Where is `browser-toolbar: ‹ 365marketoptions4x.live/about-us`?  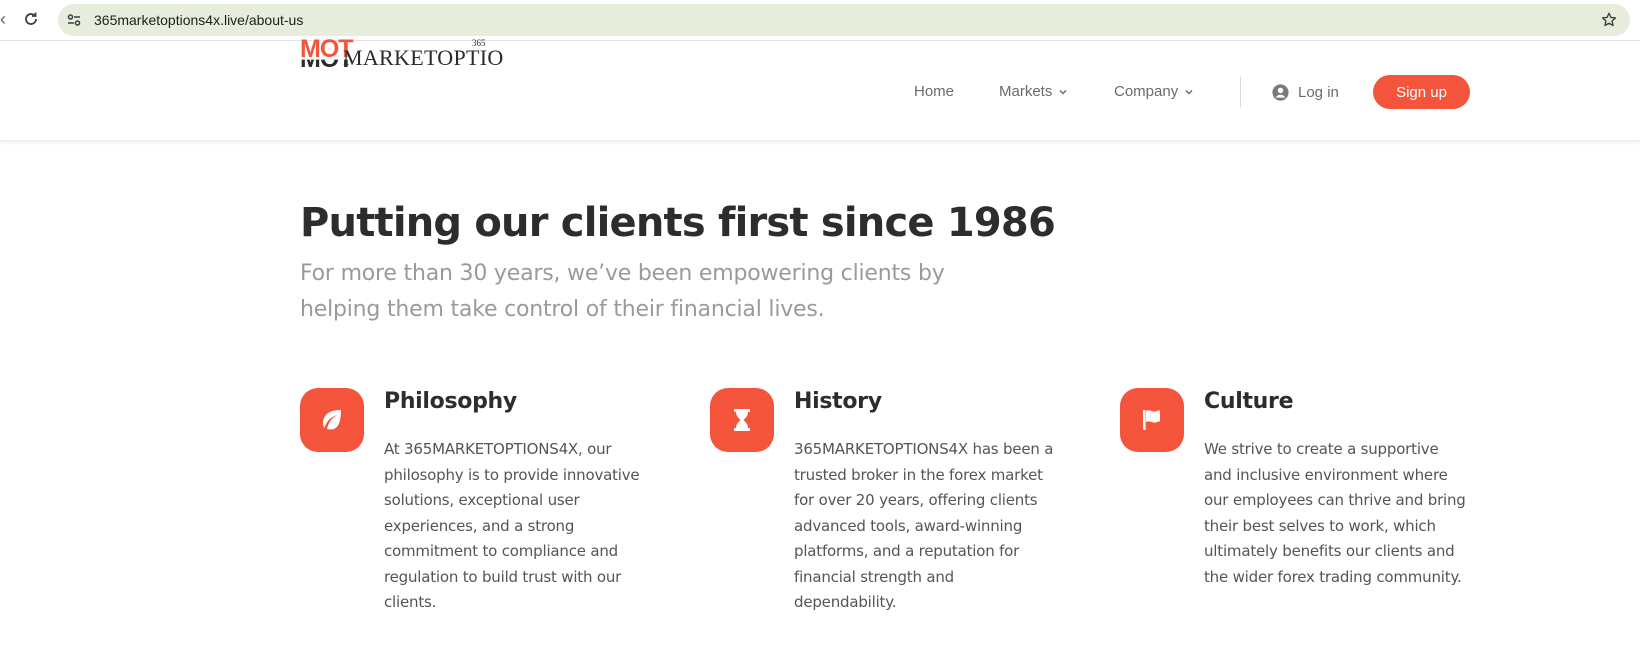
browser-toolbar: ‹ 365marketoptions4x.live/about-us is located at coordinates (820, 20).